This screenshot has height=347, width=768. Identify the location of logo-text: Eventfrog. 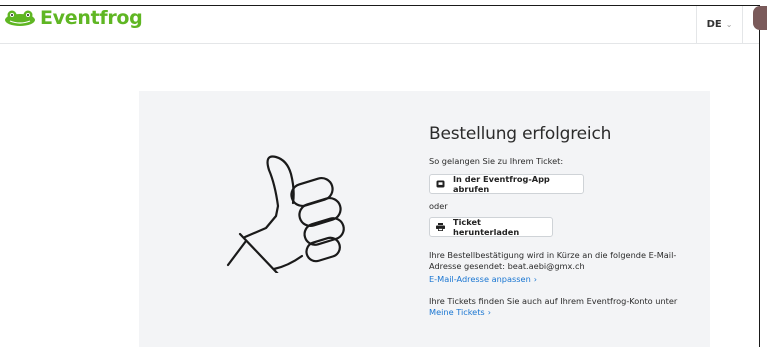
(91, 18).